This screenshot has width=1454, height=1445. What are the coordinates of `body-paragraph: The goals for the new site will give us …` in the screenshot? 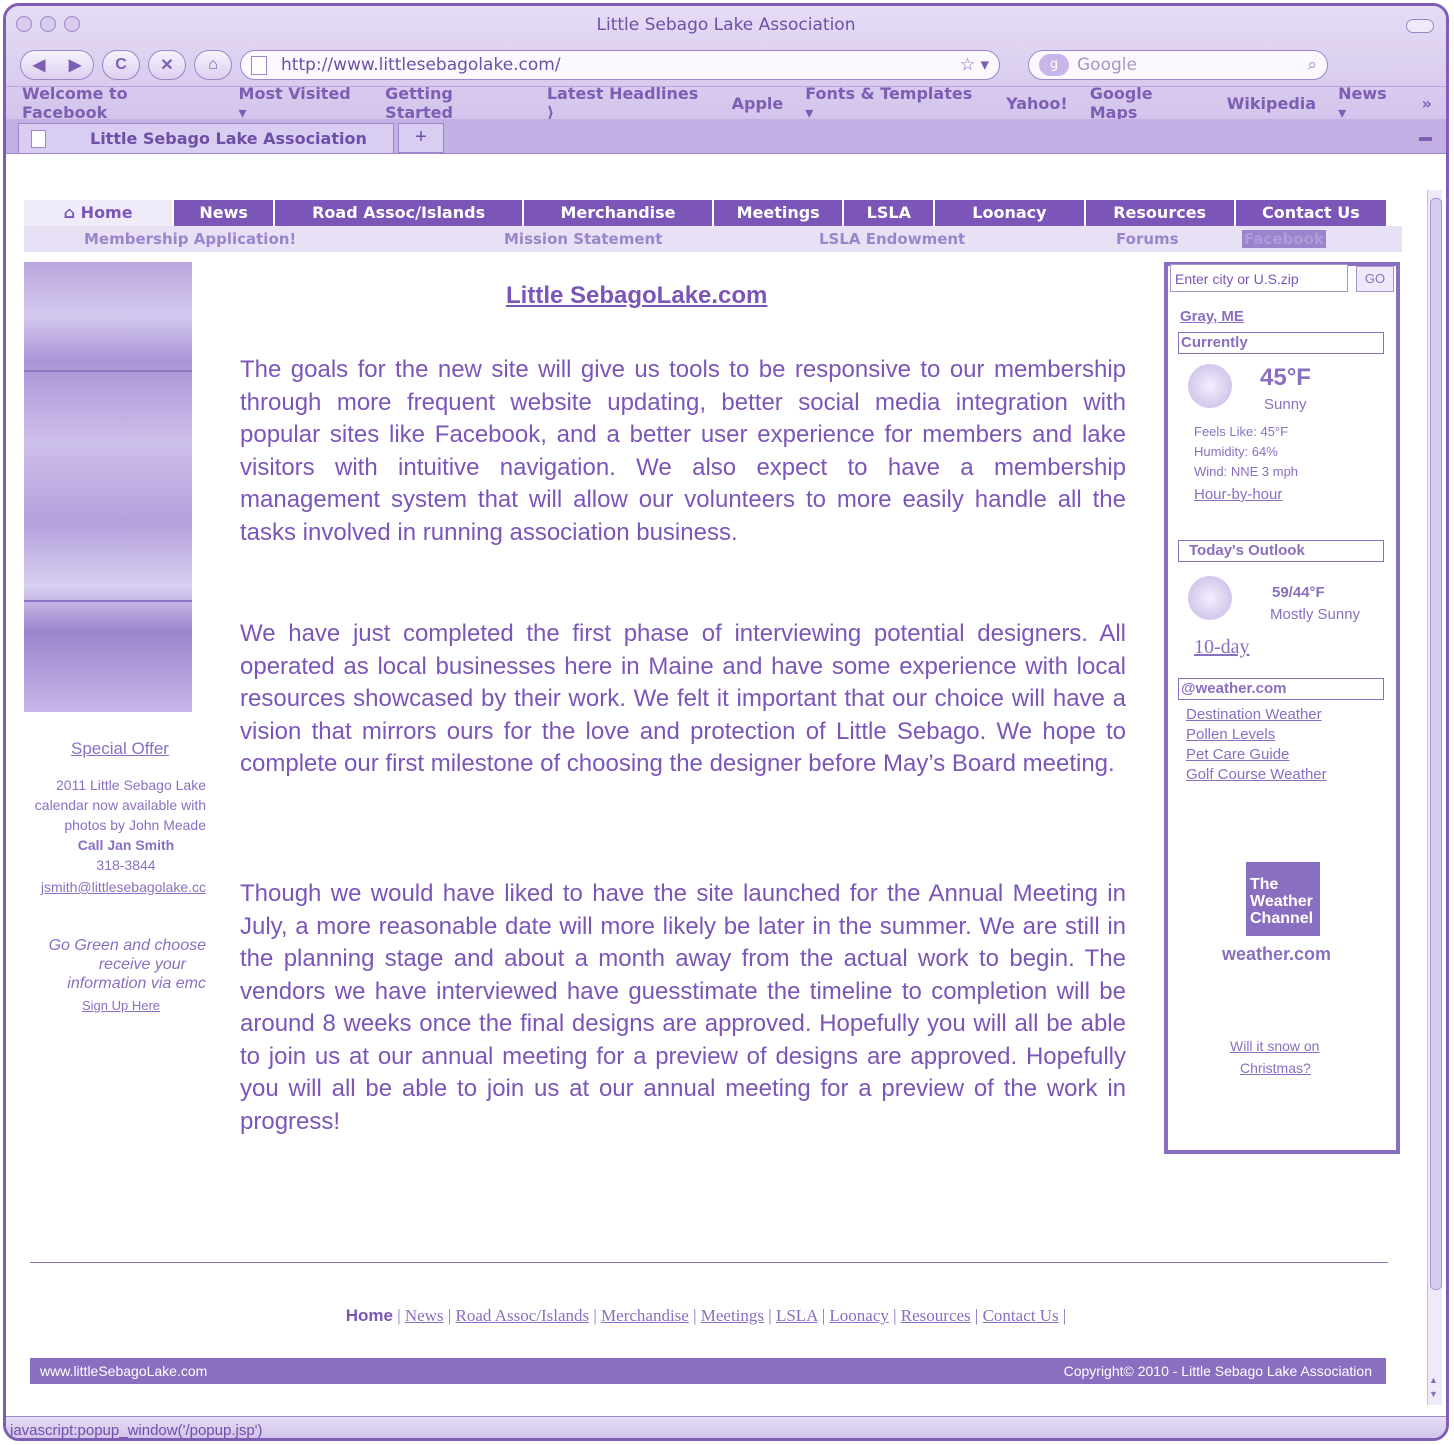 It's located at (683, 451).